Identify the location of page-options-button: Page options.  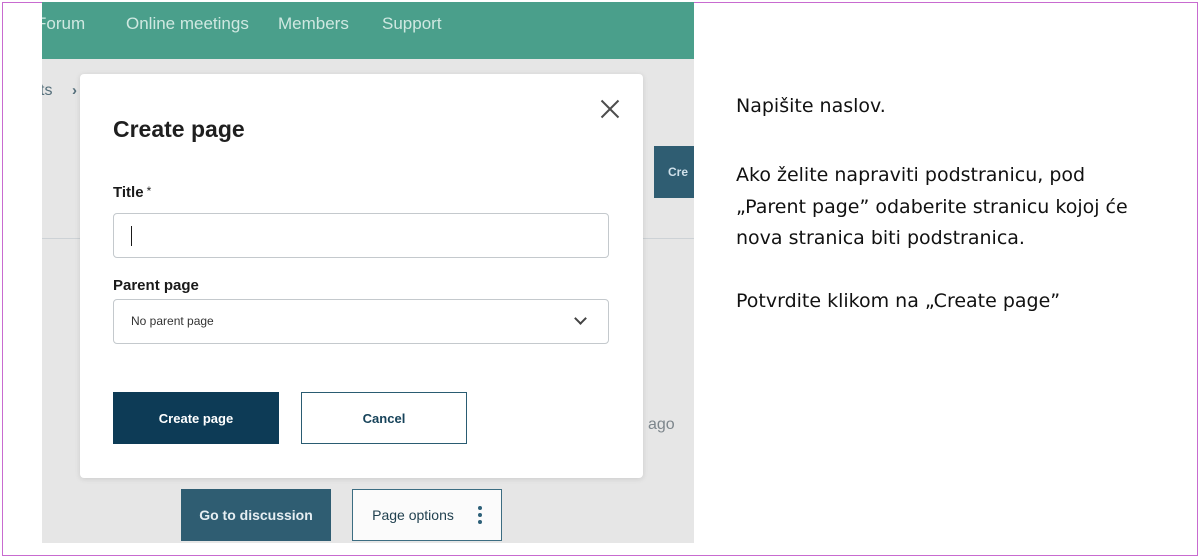
(427, 515).